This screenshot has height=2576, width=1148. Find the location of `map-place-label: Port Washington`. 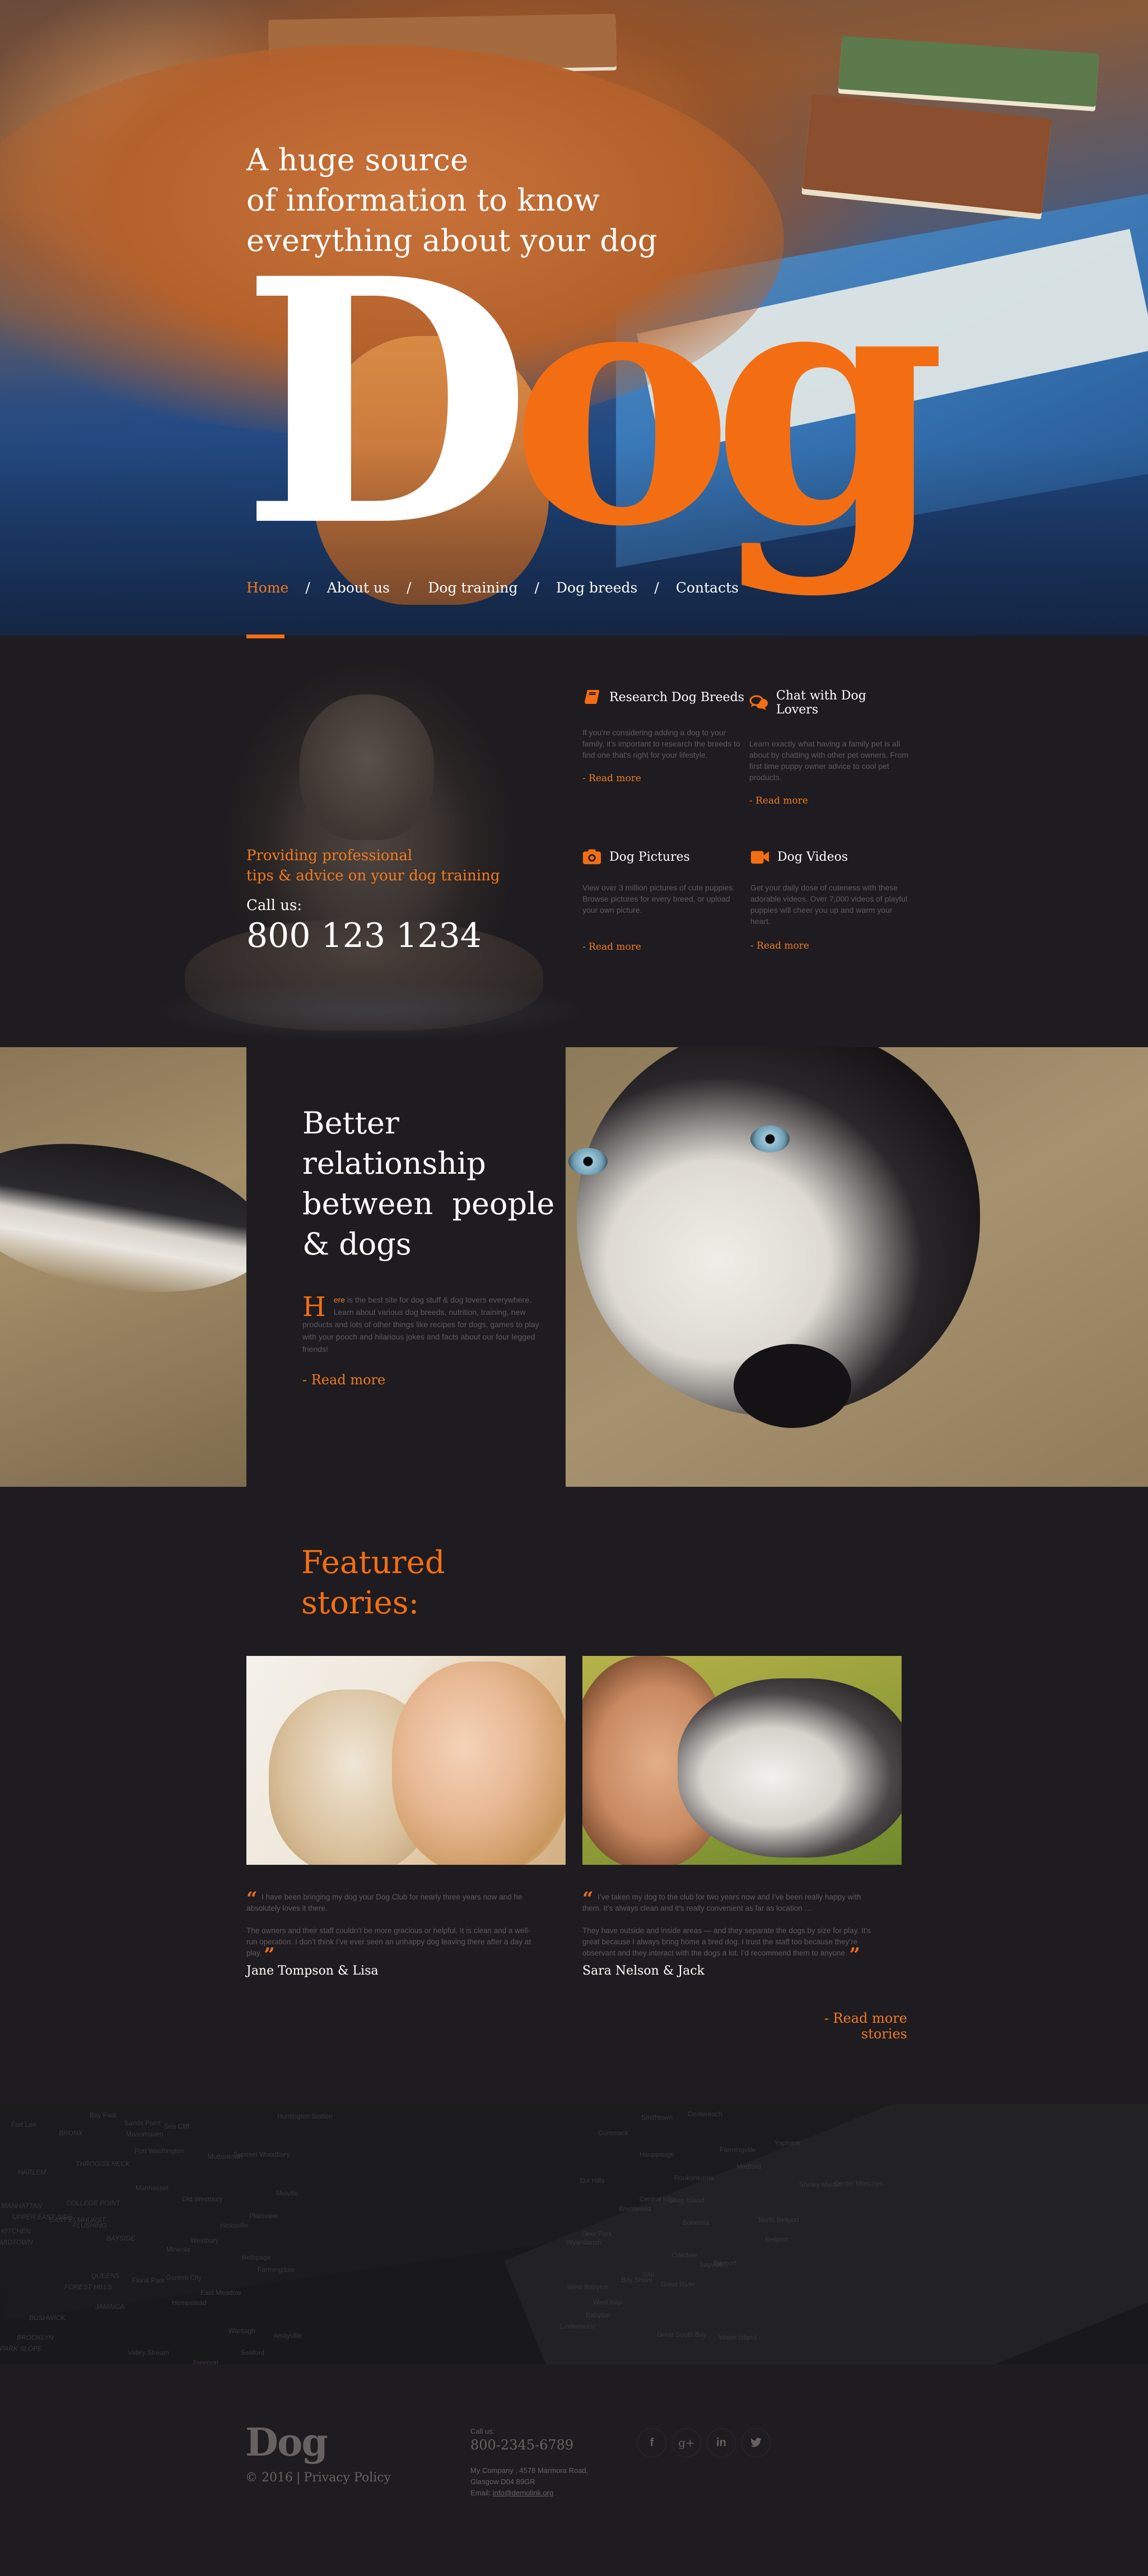

map-place-label: Port Washington is located at coordinates (159, 2151).